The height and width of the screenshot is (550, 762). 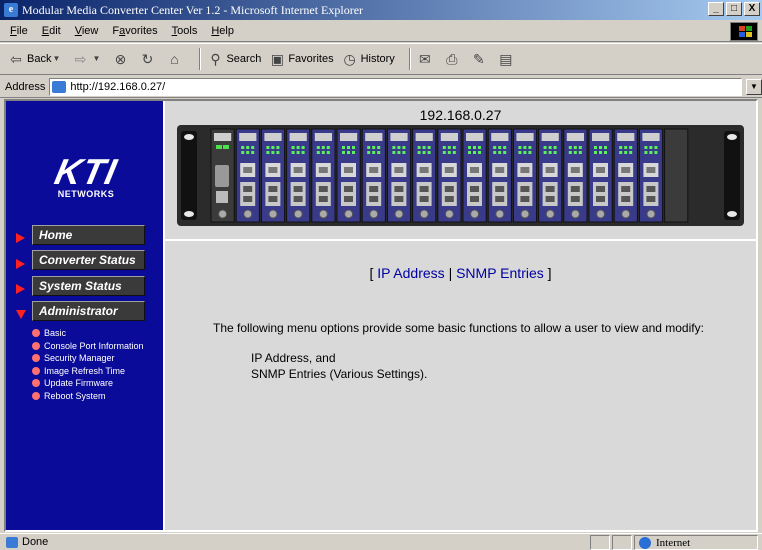 I want to click on menu-view: View, so click(x=87, y=31).